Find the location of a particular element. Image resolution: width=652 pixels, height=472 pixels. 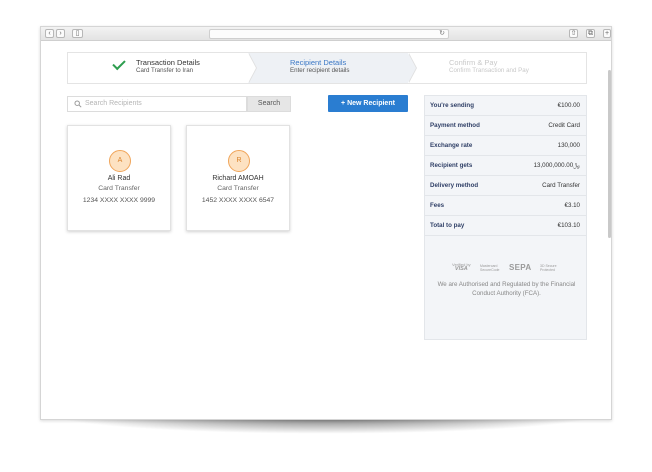

new-recipient-button: + New Recipient is located at coordinates (368, 103).